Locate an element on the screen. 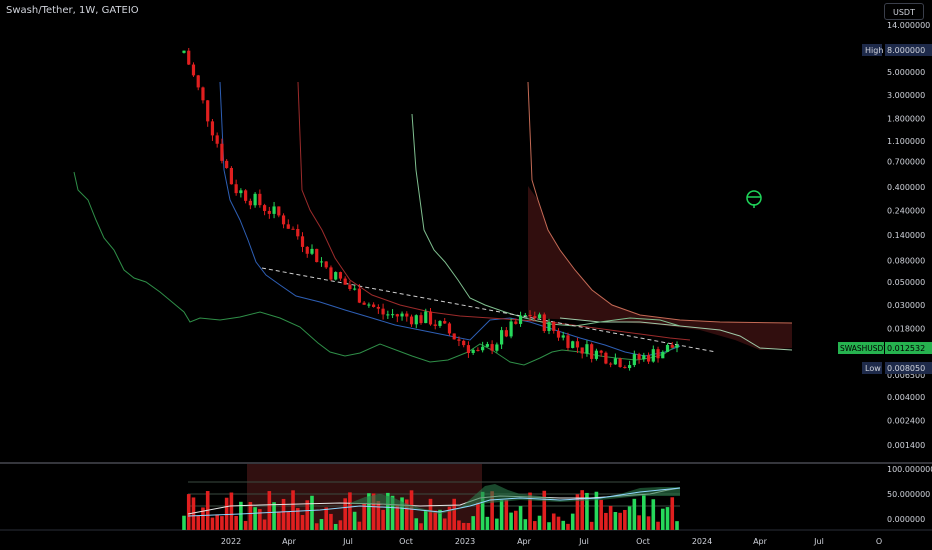  price-tick-label: 0.140000 is located at coordinates (906, 235).